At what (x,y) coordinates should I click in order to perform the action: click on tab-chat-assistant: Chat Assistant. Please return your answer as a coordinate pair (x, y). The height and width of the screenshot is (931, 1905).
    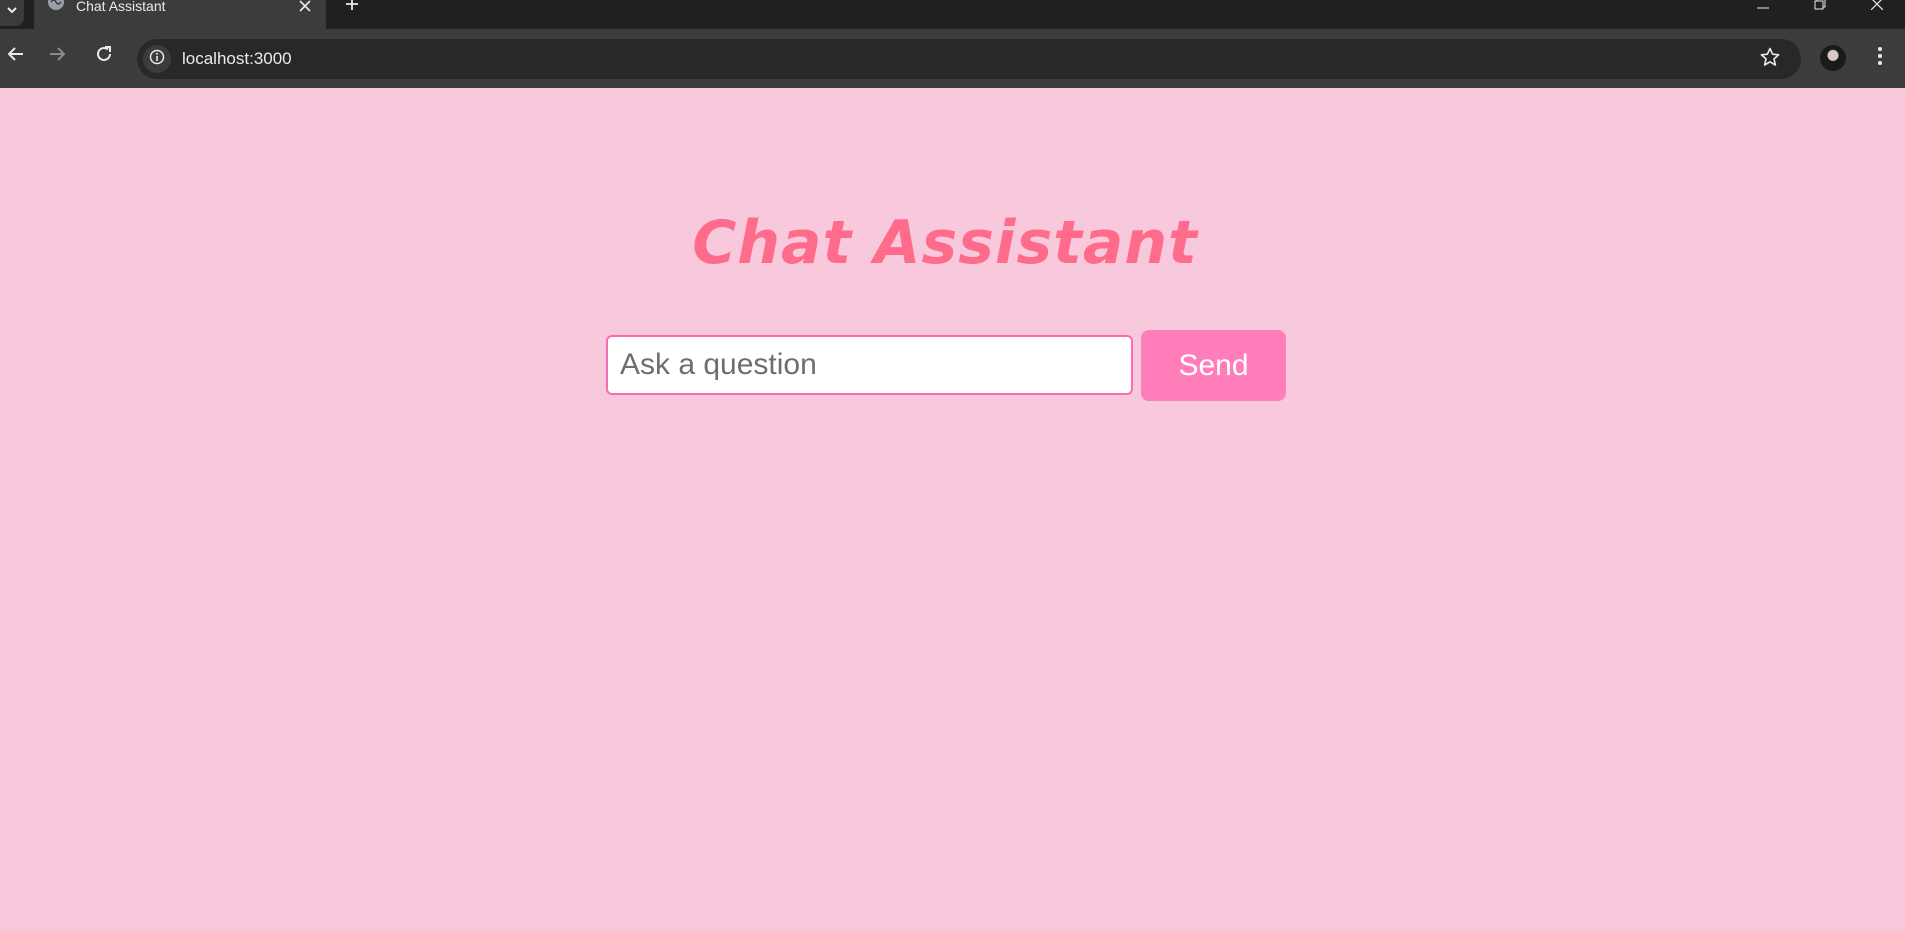
    Looking at the image, I should click on (180, 14).